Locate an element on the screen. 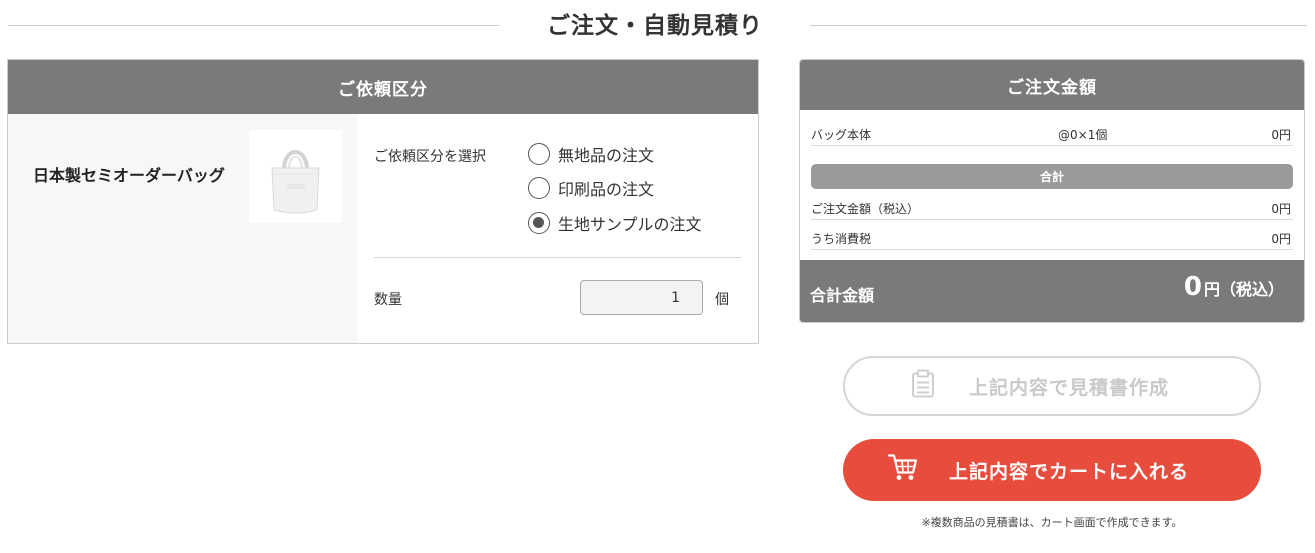 The image size is (1315, 553). page-title-row: ご注文・自動見積り is located at coordinates (657, 25).